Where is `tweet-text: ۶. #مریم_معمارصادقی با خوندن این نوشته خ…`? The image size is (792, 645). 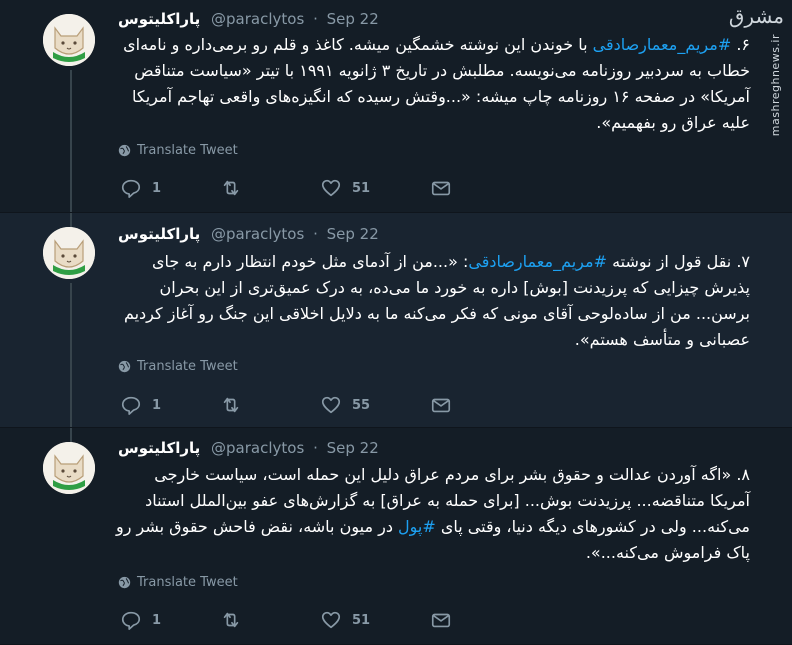 tweet-text: ۶. #مریم_معمارصادقی با خوندن این نوشته خ… is located at coordinates (430, 84).